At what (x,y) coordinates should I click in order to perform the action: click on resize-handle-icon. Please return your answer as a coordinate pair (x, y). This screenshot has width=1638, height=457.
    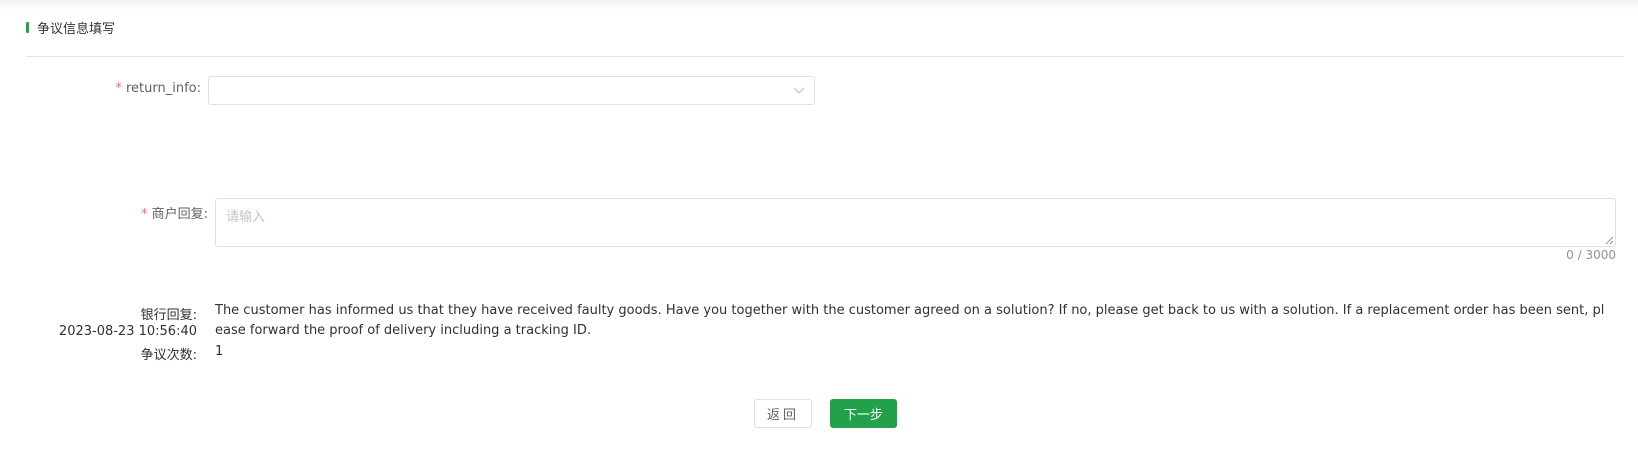
    Looking at the image, I should click on (1609, 240).